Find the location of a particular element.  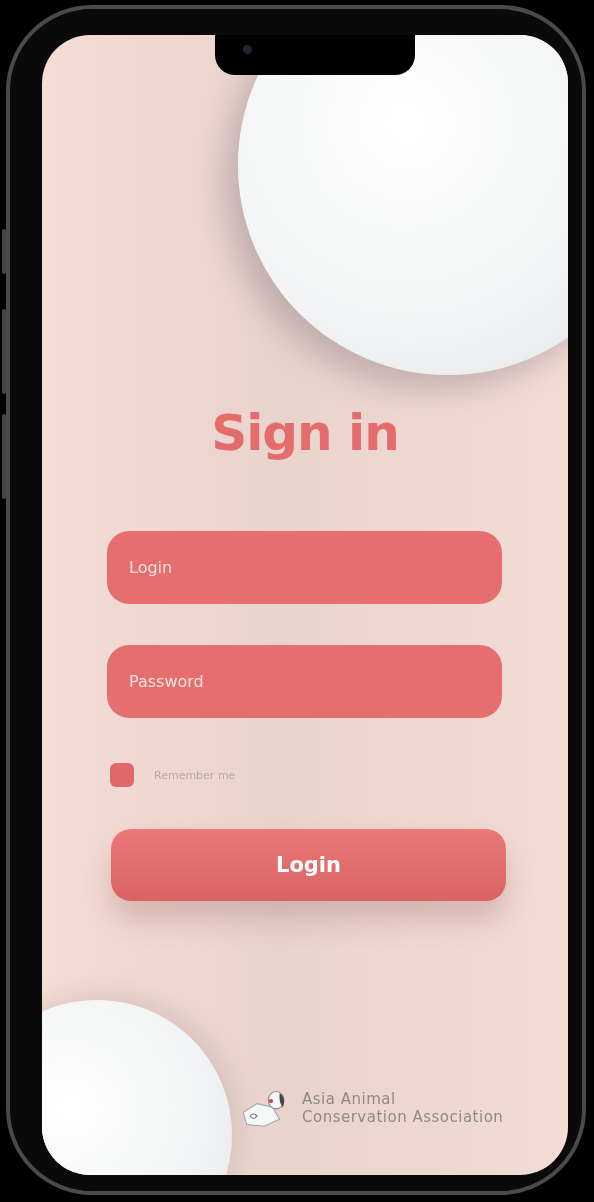

input-field: Password is located at coordinates (304, 681).